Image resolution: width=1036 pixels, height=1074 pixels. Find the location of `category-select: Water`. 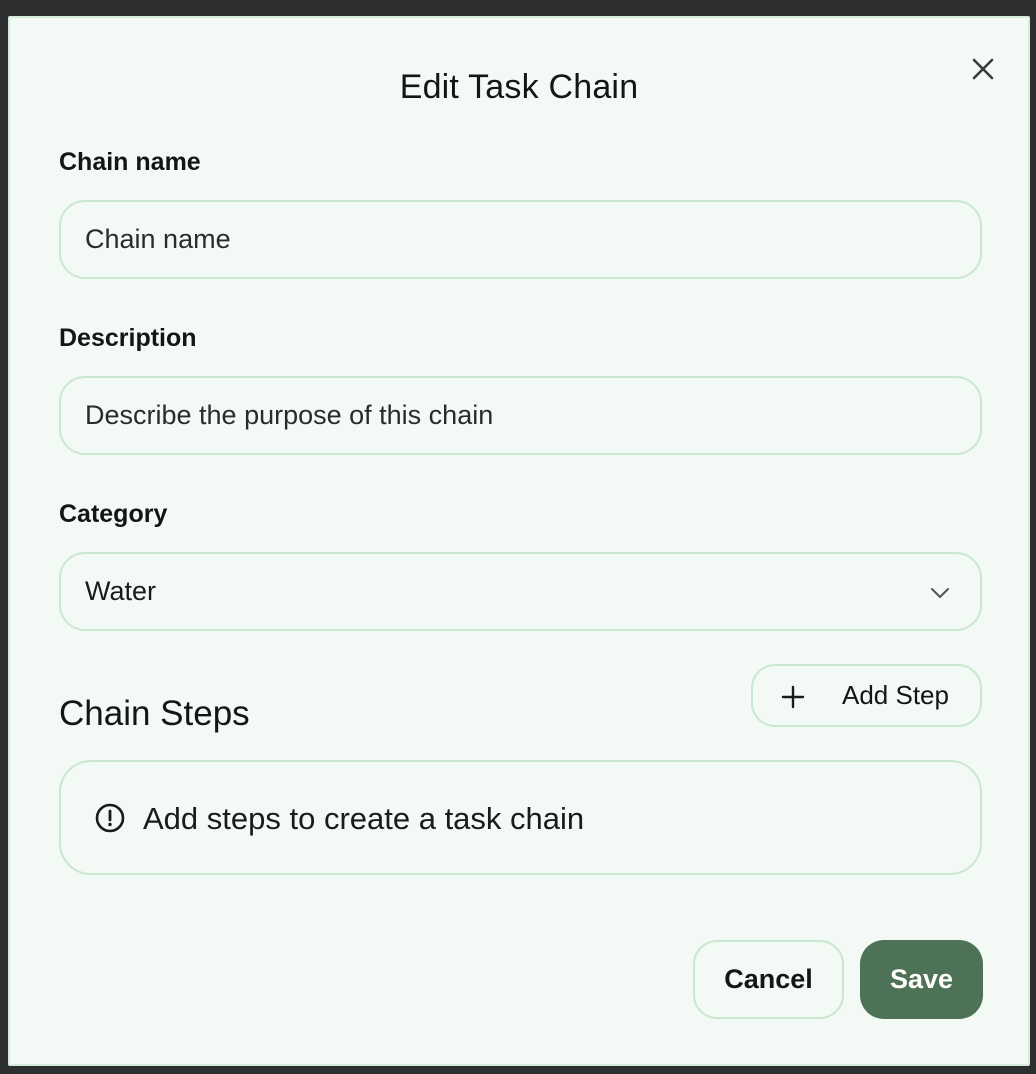

category-select: Water is located at coordinates (520, 591).